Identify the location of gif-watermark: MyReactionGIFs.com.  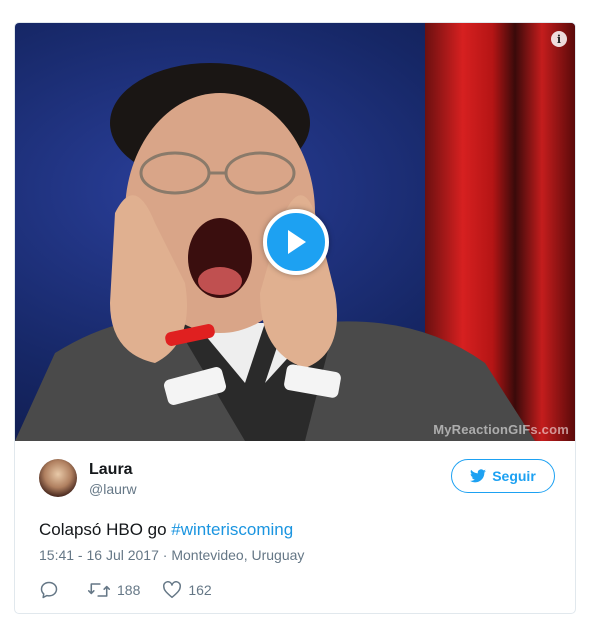
(501, 429).